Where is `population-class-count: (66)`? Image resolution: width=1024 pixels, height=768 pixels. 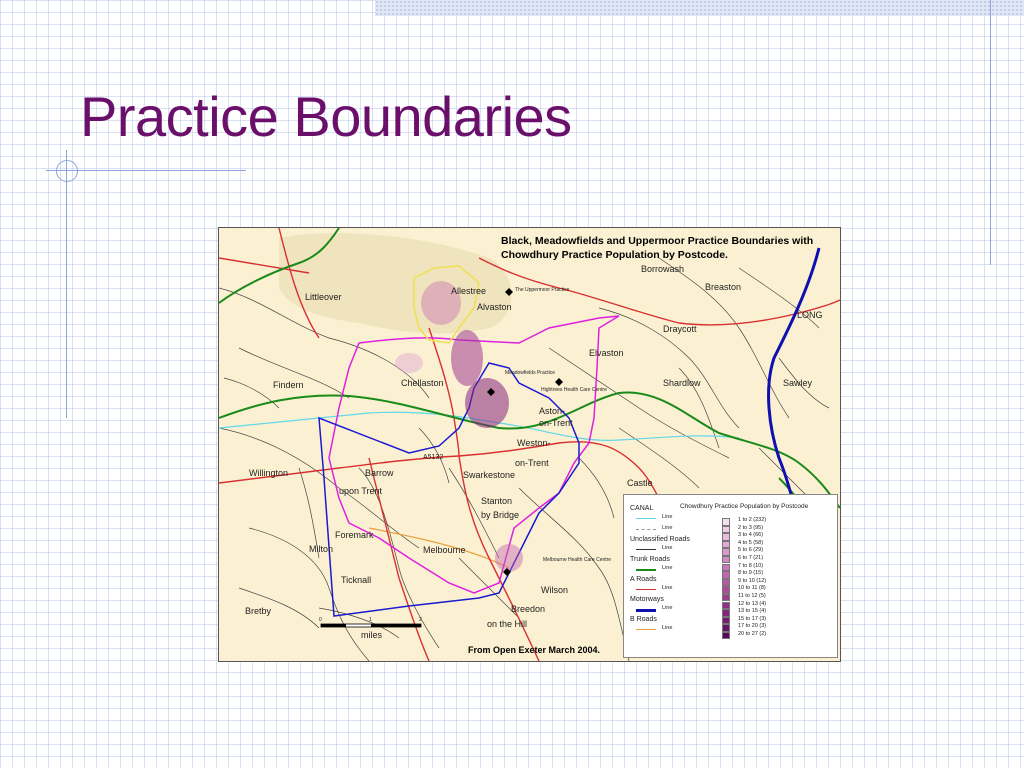 population-class-count: (66) is located at coordinates (758, 535).